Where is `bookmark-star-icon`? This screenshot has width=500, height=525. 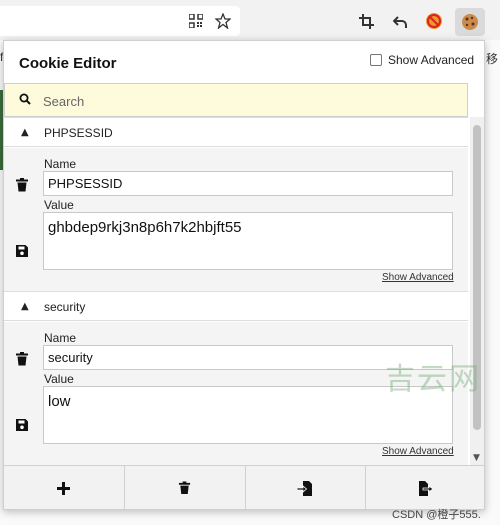 bookmark-star-icon is located at coordinates (223, 21).